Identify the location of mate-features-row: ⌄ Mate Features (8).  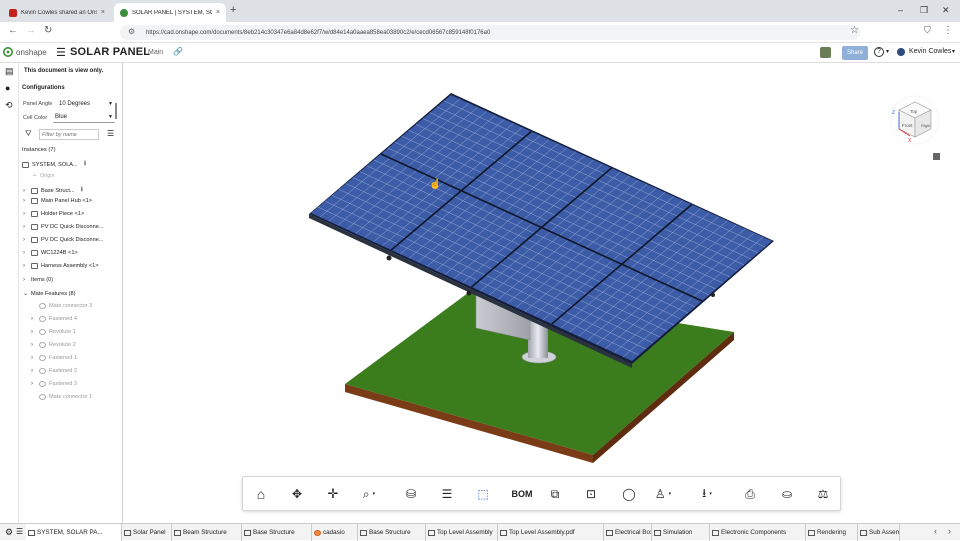
(49, 294).